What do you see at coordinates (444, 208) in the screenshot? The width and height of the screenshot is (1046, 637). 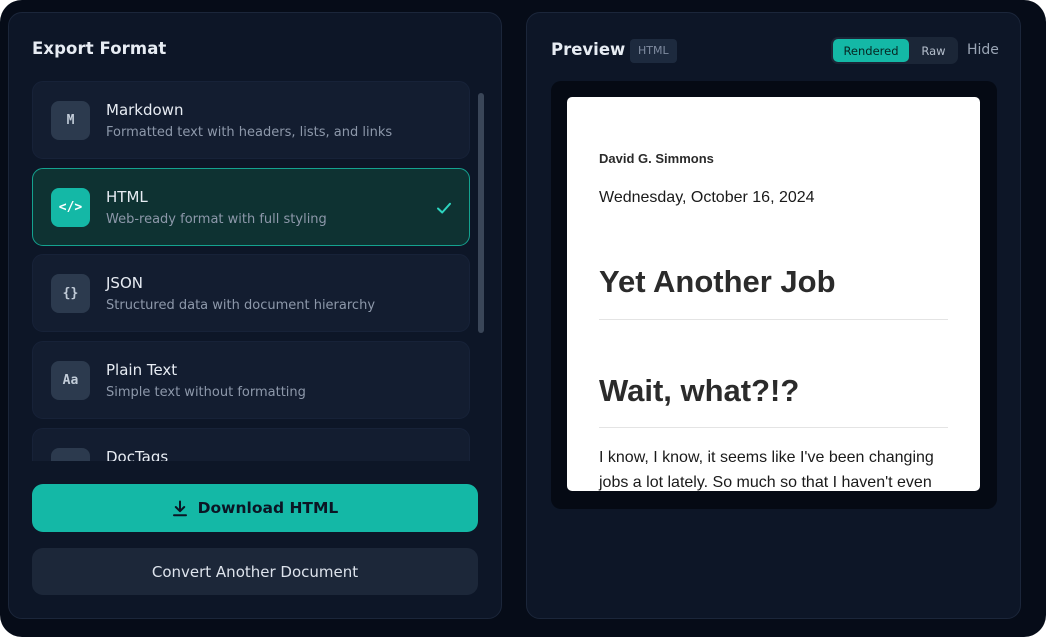 I see `checkmark-icon` at bounding box center [444, 208].